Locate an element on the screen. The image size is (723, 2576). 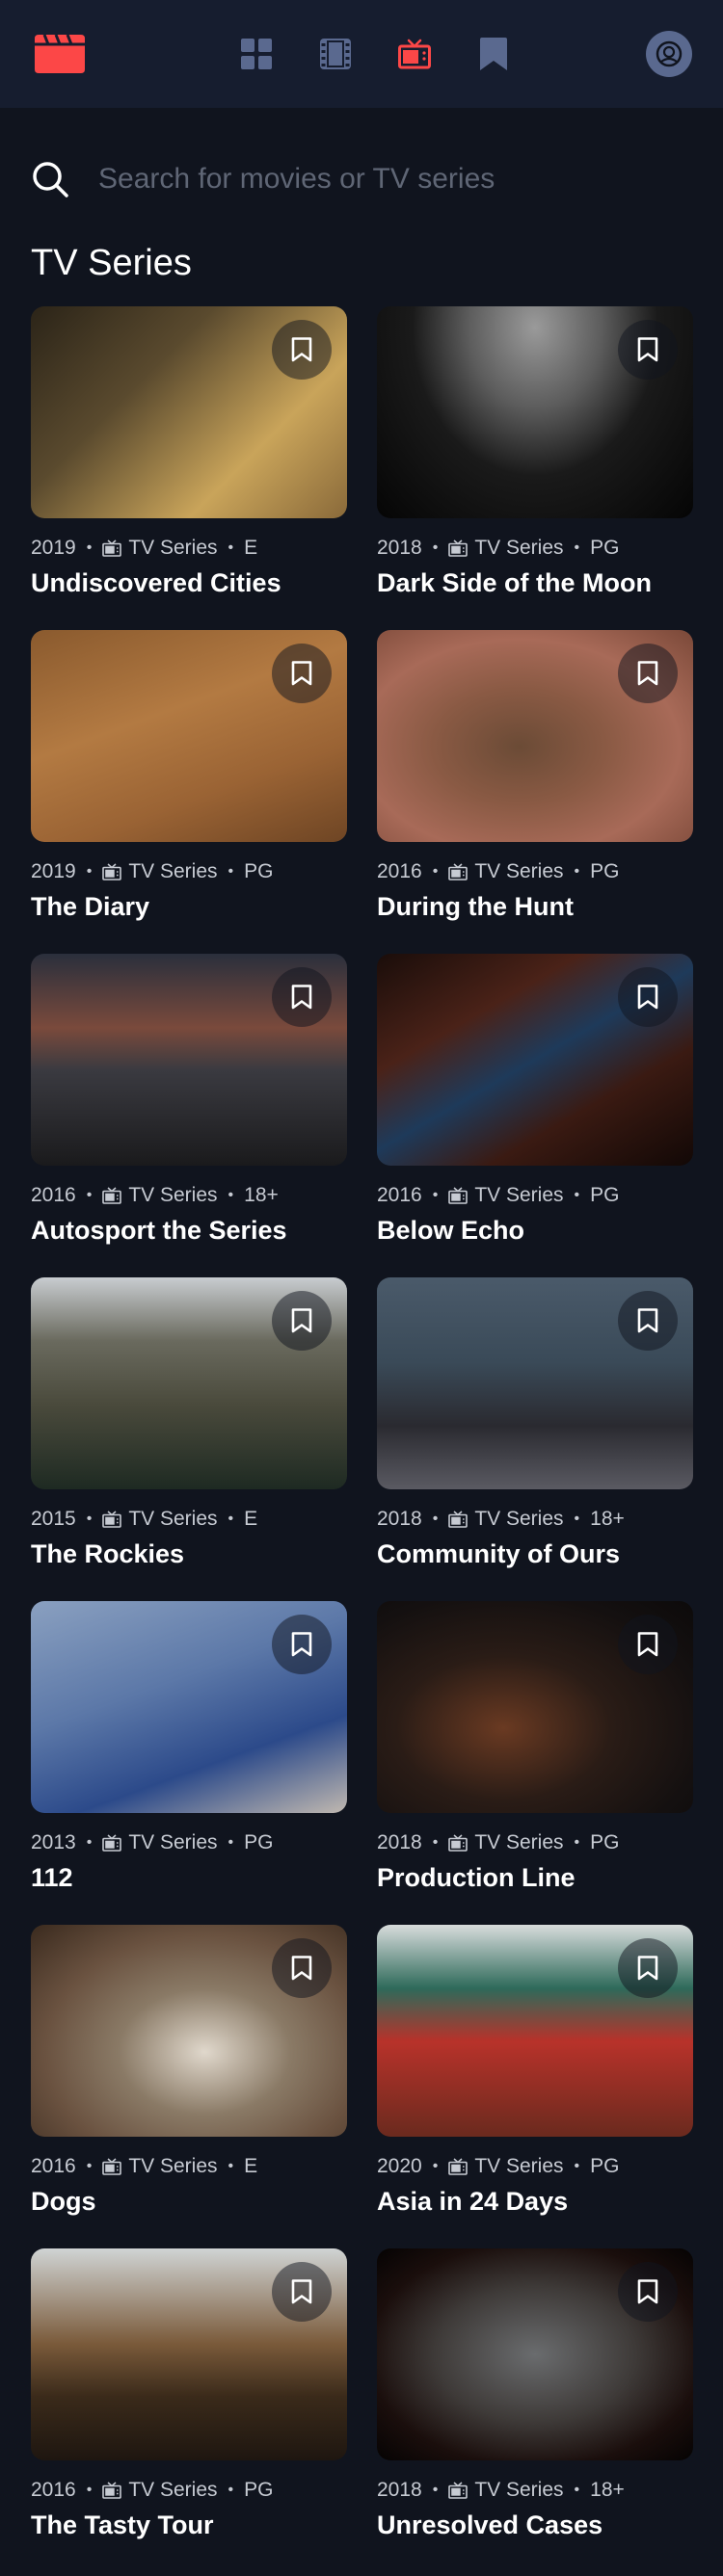
user-avatar is located at coordinates (669, 54).